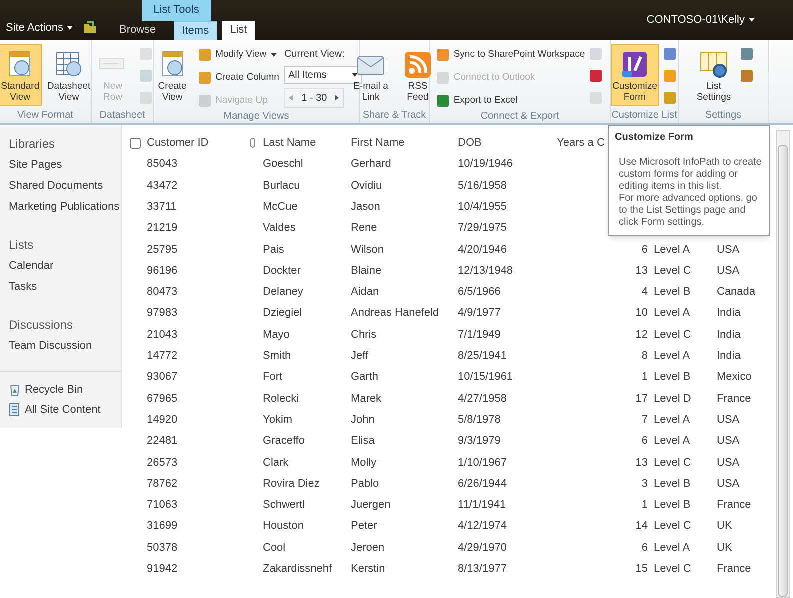 This screenshot has height=598, width=793. What do you see at coordinates (641, 399) in the screenshot?
I see `table-cell-text: 17` at bounding box center [641, 399].